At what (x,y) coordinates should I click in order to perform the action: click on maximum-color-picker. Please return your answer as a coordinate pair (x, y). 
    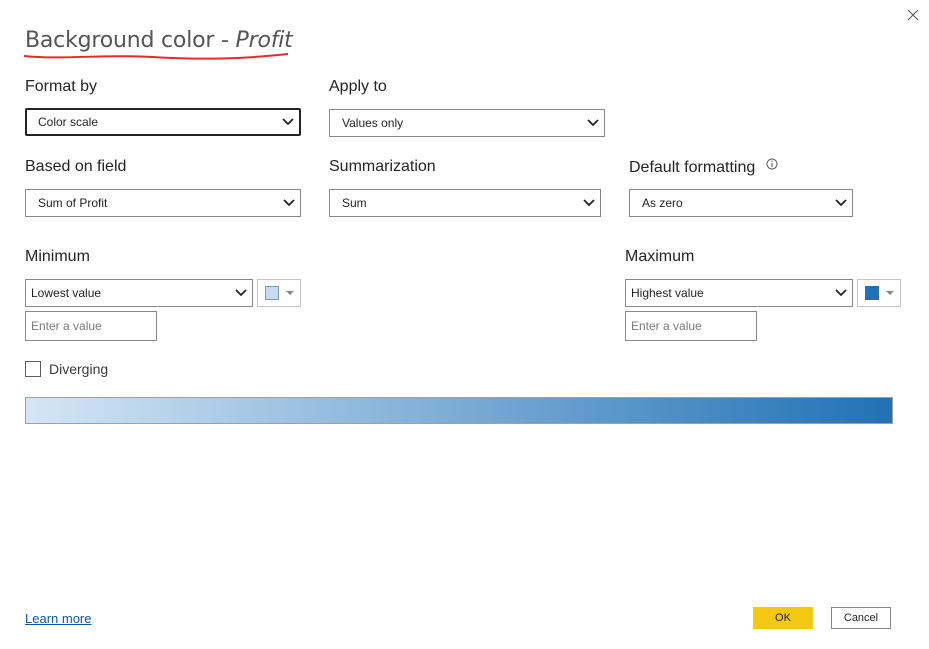
    Looking at the image, I should click on (879, 293).